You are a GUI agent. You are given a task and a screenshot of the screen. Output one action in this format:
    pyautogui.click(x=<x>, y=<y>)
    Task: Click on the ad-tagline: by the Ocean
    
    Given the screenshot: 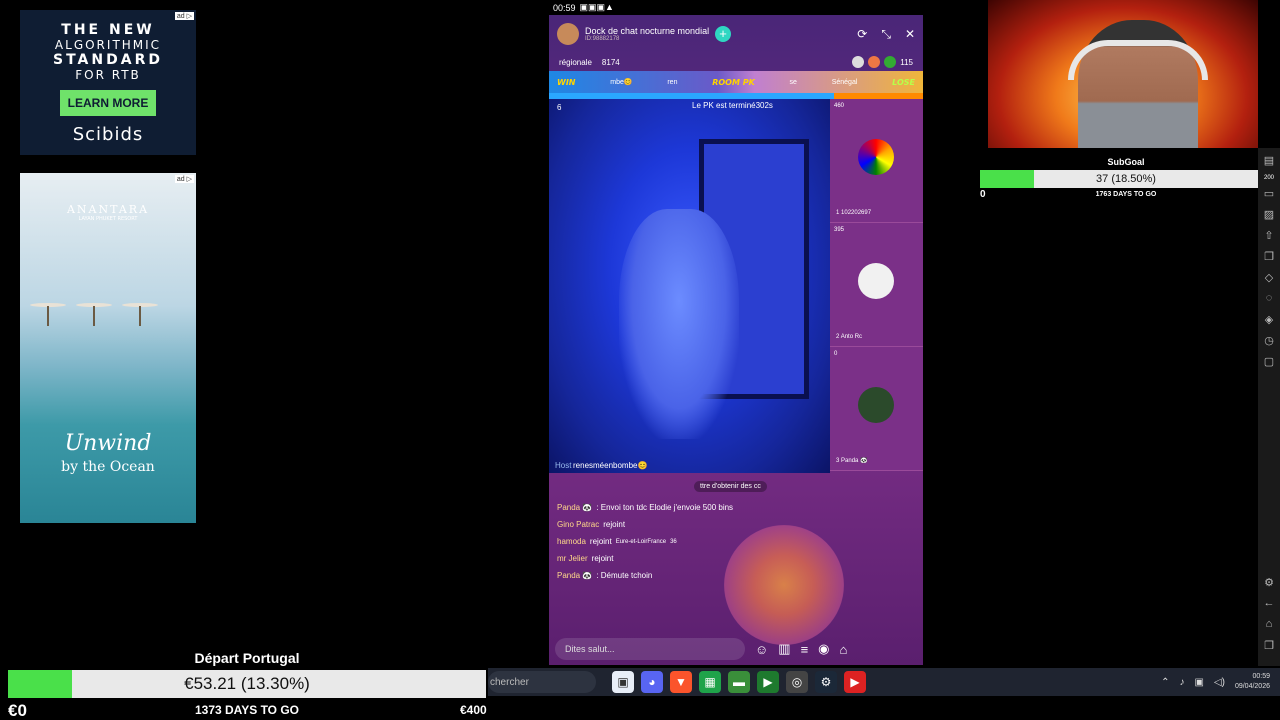 What is the action you would take?
    pyautogui.click(x=108, y=467)
    